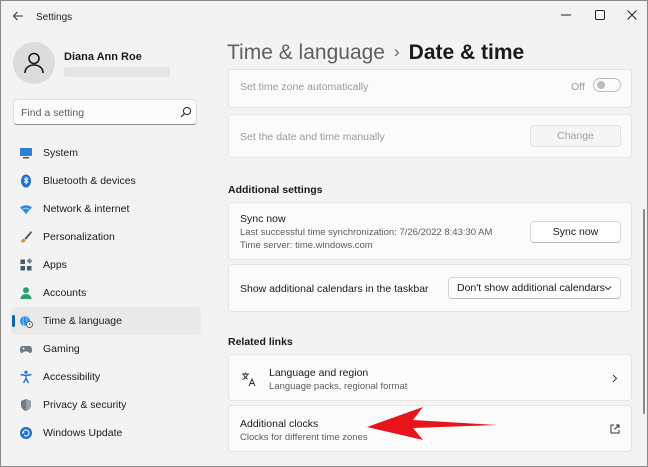  I want to click on minimize-icon, so click(566, 15).